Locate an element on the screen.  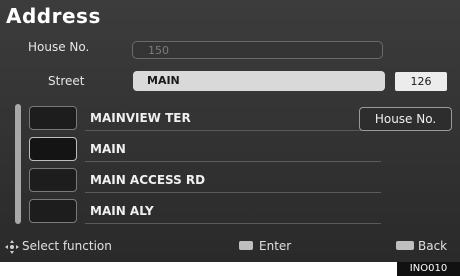
footer-bar: Select function Enter Back is located at coordinates (230, 247).